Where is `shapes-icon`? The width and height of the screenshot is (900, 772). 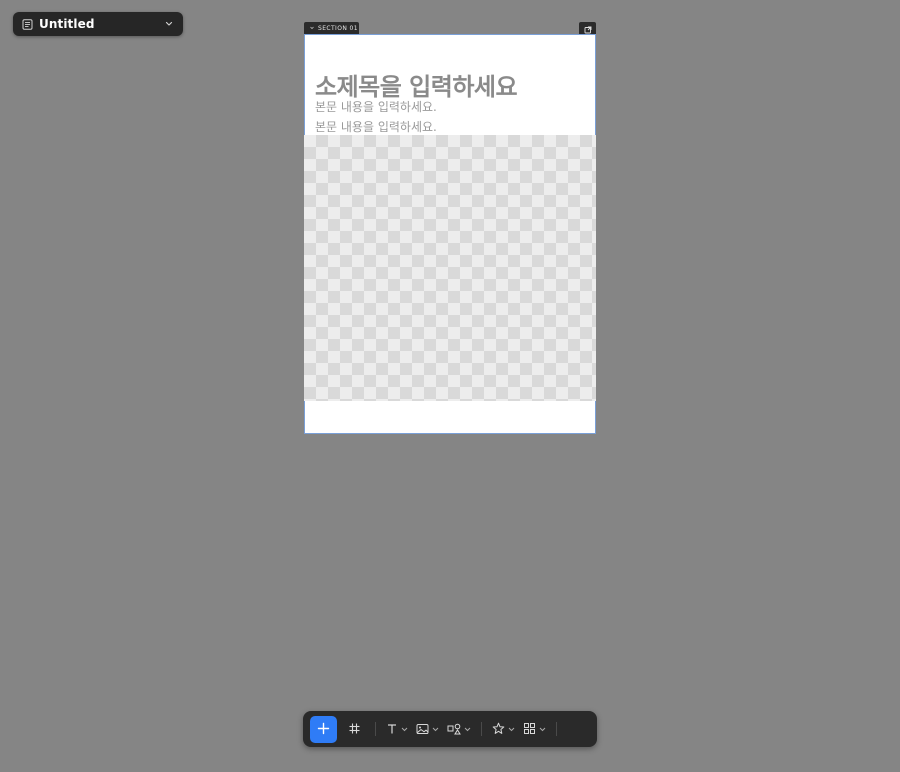 shapes-icon is located at coordinates (454, 729).